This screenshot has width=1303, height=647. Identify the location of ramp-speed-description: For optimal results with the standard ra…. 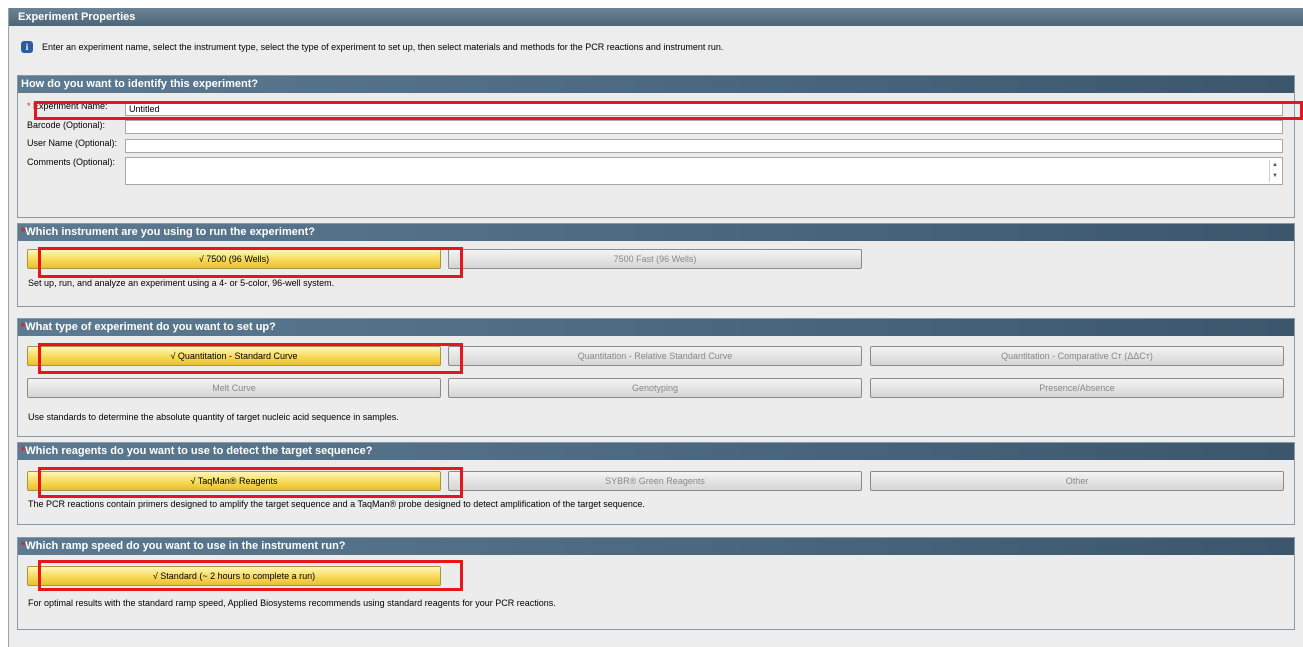
(292, 603).